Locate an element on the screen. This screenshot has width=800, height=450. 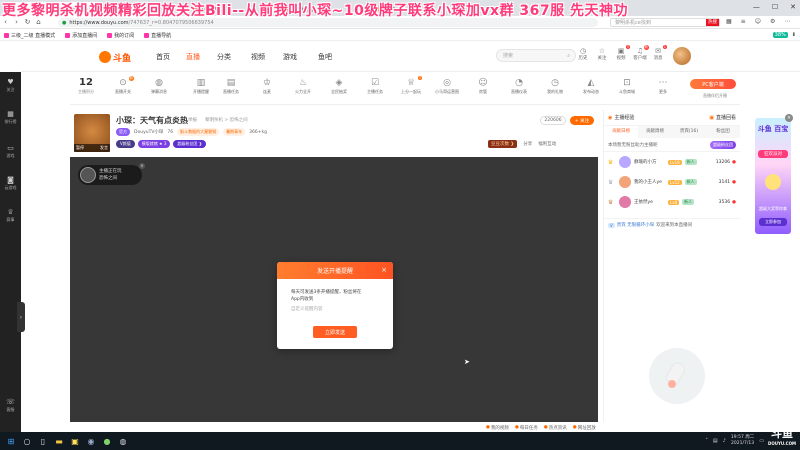
tool-item: ◍ 弹幕消息 is located at coordinates (159, 86).